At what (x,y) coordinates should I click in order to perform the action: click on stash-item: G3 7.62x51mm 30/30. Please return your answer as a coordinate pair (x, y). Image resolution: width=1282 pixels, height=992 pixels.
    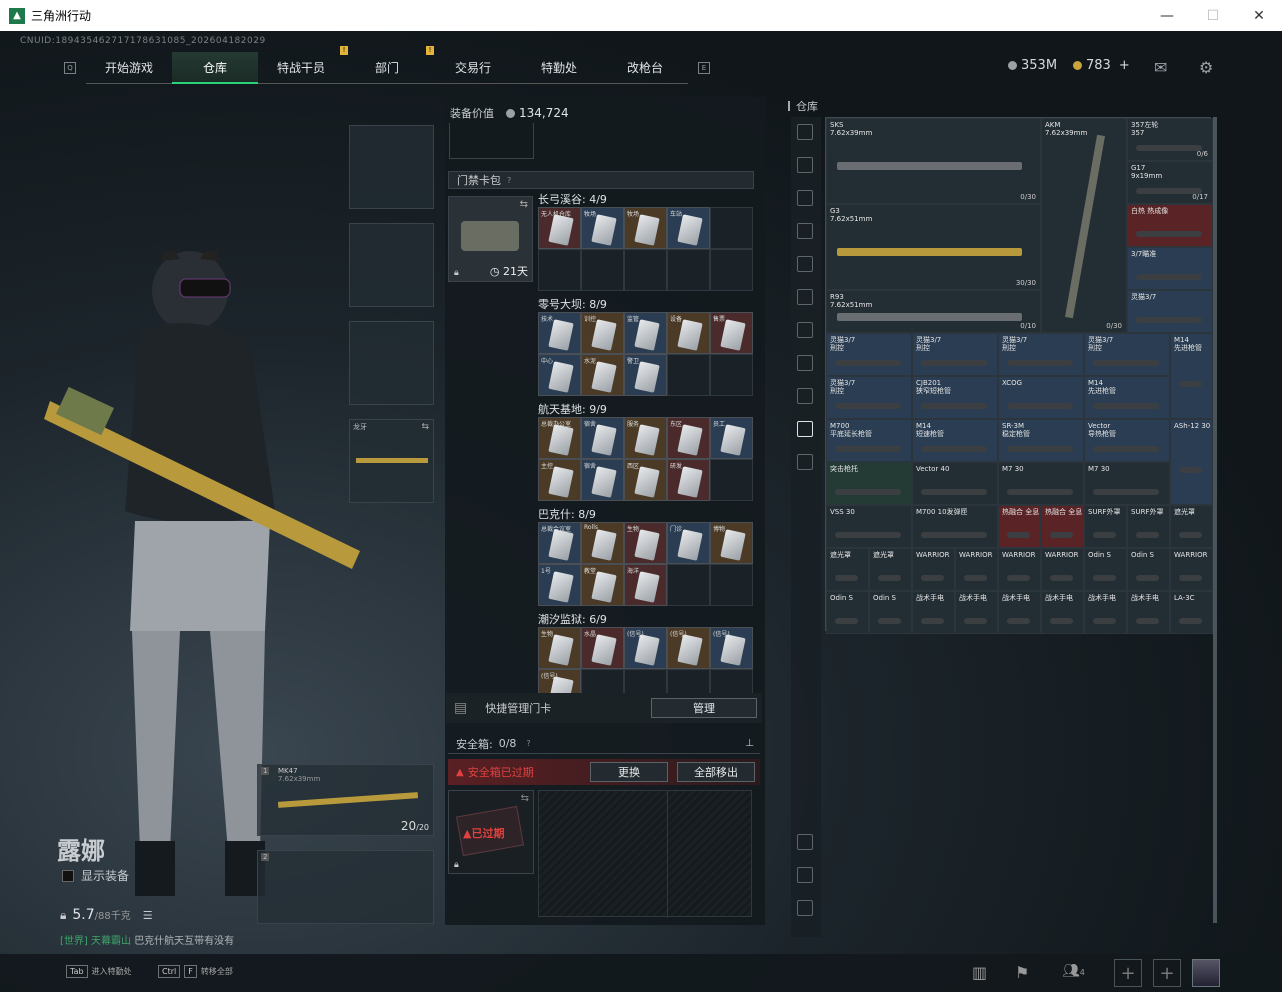
    Looking at the image, I should click on (933, 247).